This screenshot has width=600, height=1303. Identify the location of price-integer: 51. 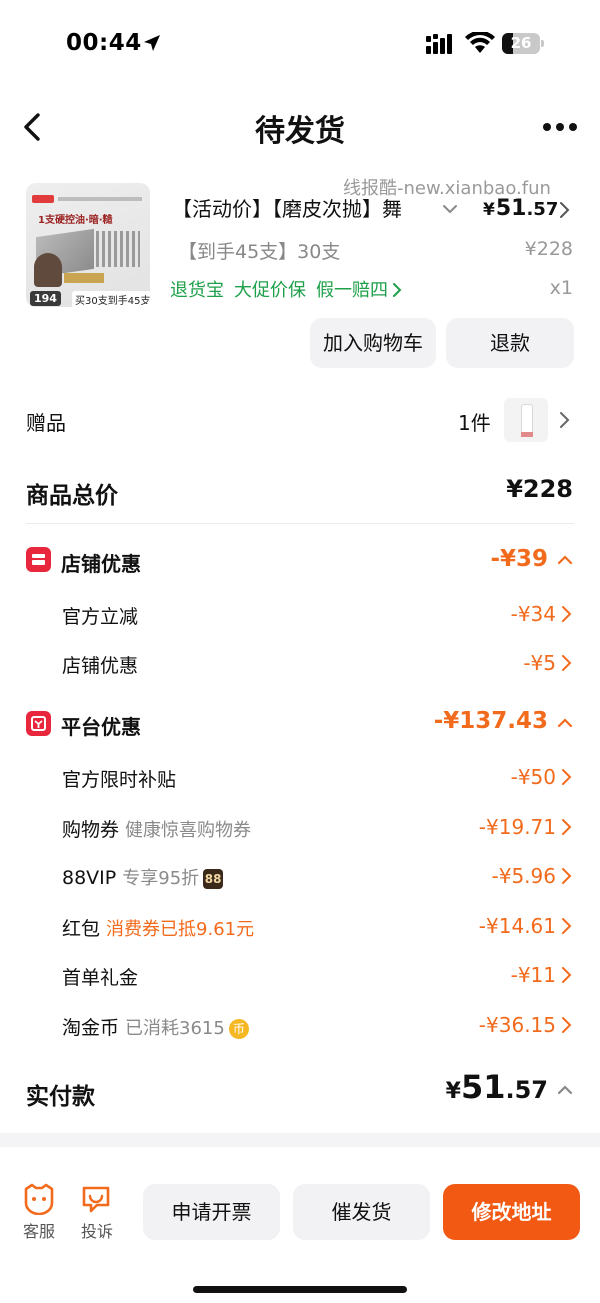
(511, 208).